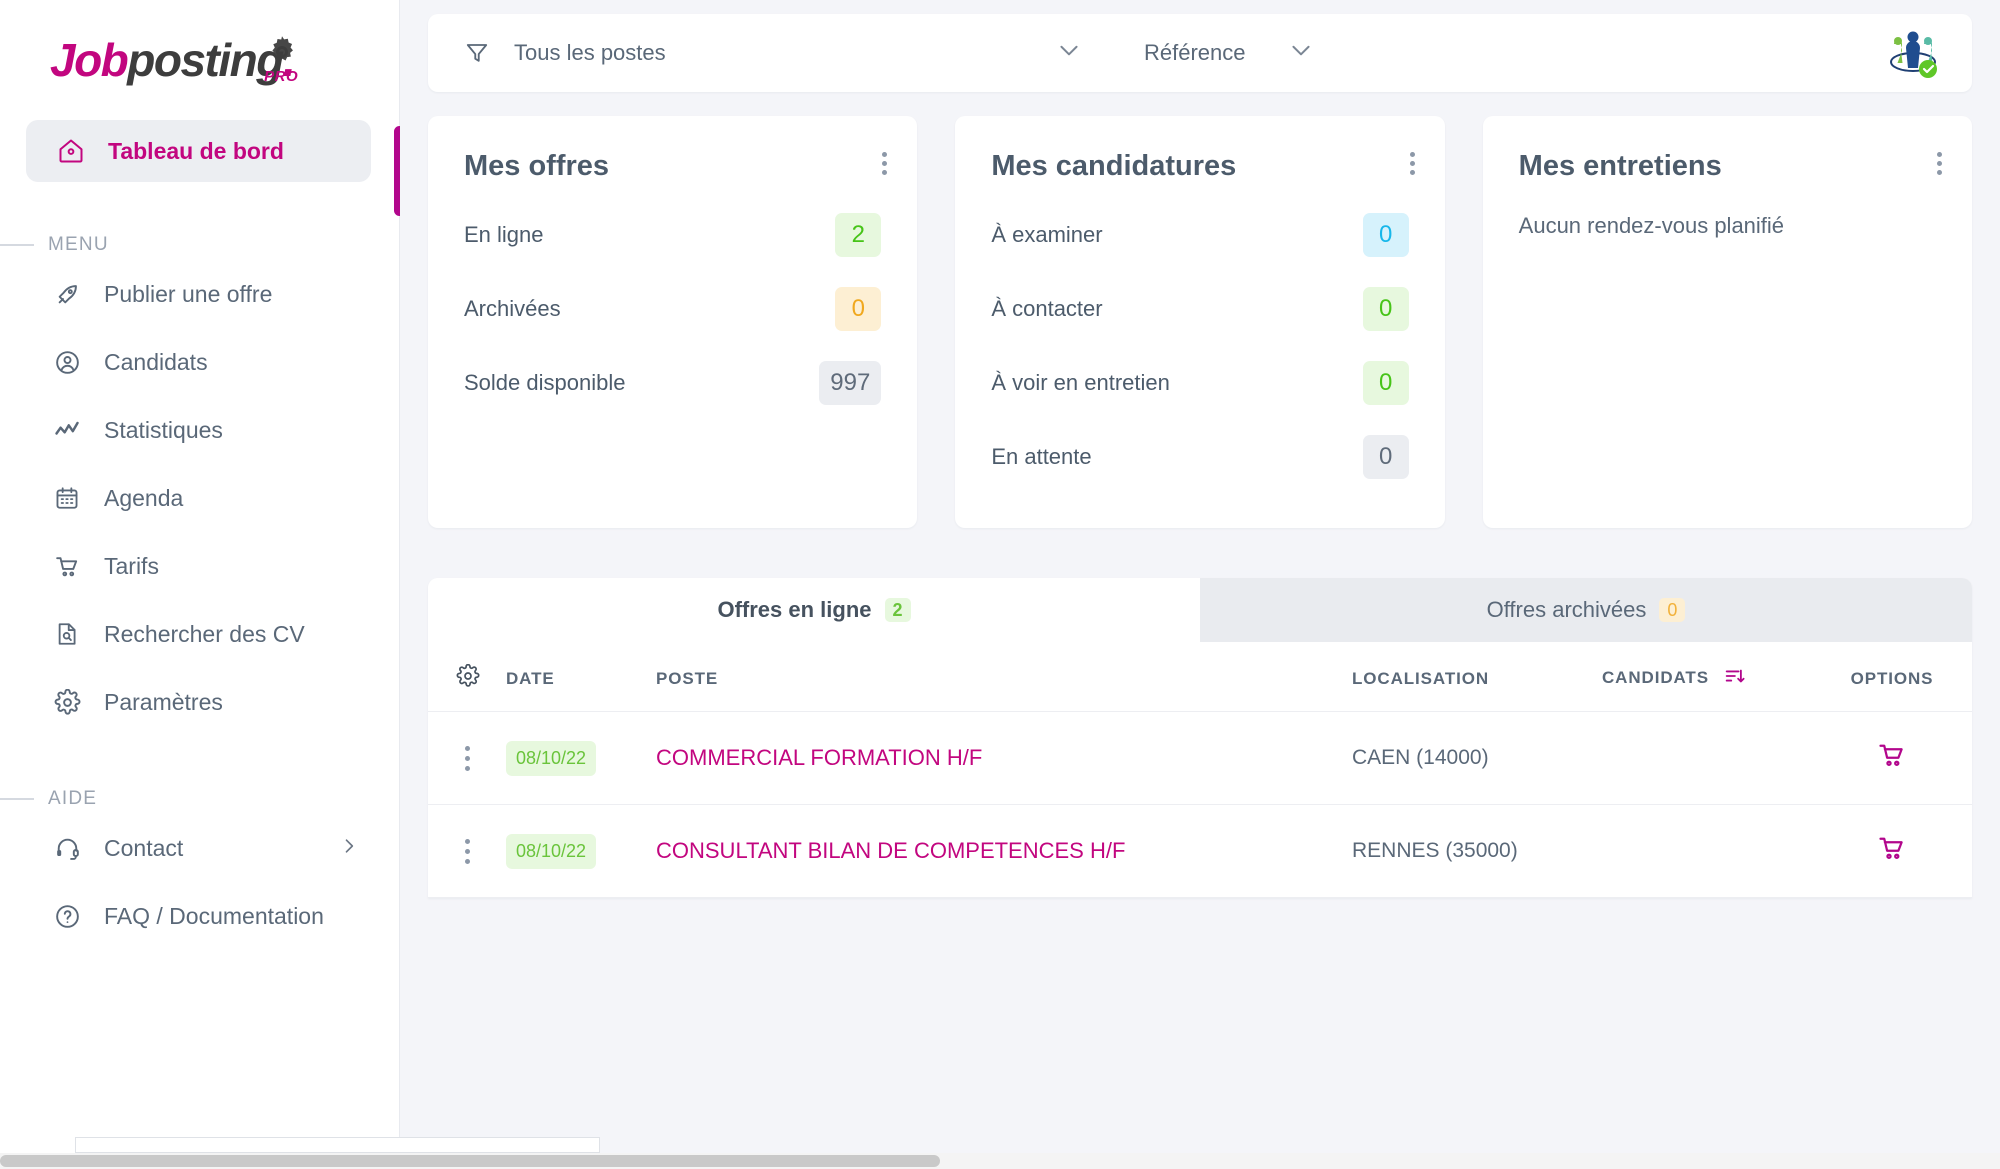 This screenshot has height=1169, width=2000. I want to click on sidebar-item-label: Paramètres, so click(163, 701).